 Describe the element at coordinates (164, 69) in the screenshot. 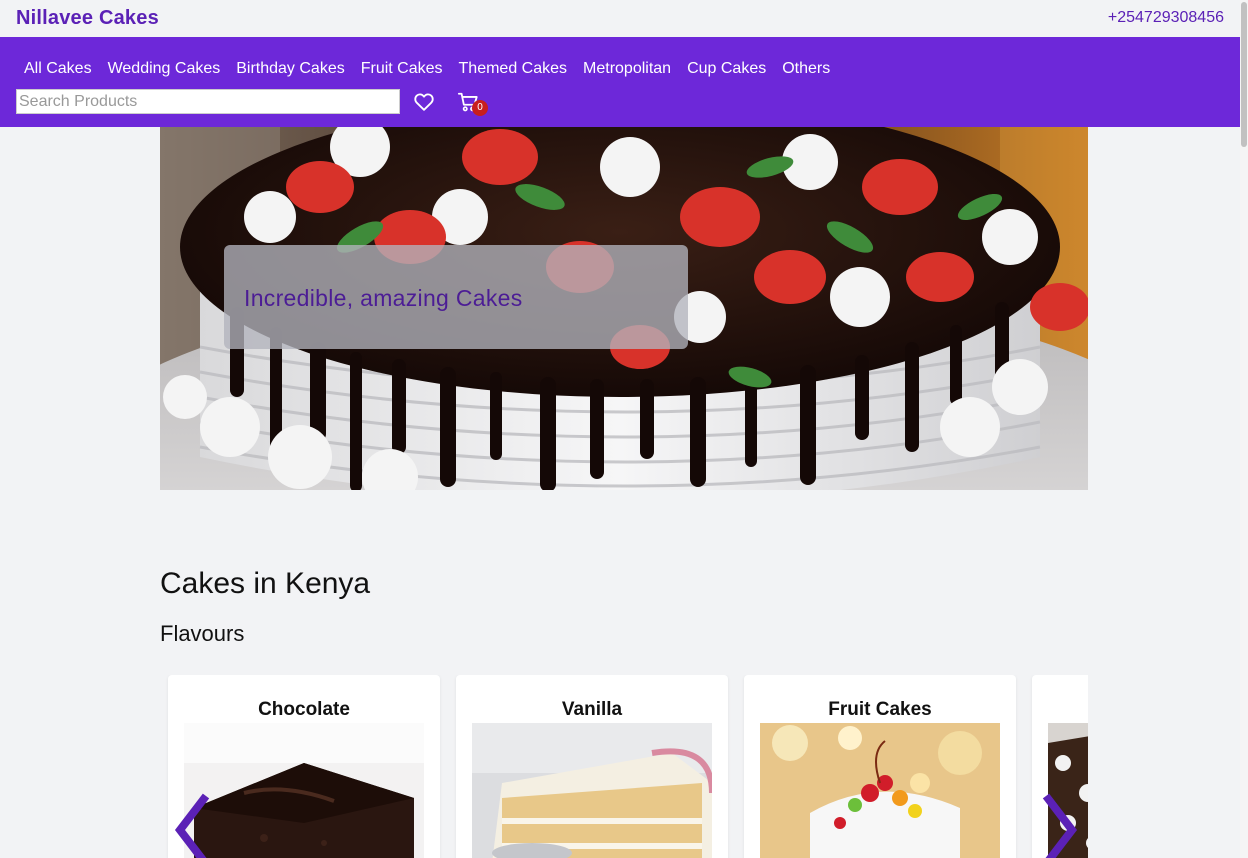

I see `nav-wedding-cakes: Wedding Cakes` at that location.